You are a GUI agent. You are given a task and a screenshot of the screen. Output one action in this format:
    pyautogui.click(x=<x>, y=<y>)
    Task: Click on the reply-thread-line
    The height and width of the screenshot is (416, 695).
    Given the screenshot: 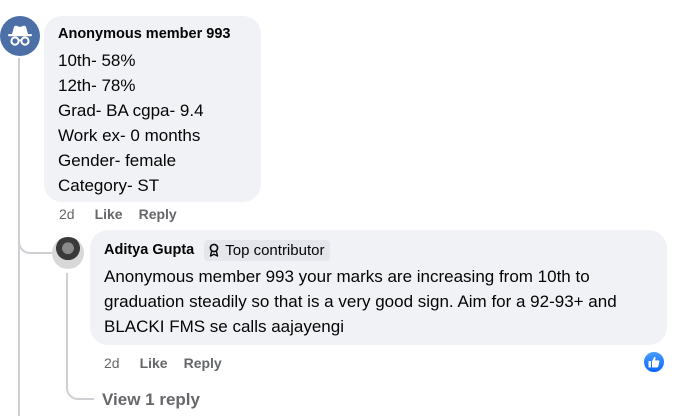 What is the action you would take?
    pyautogui.click(x=67, y=325)
    